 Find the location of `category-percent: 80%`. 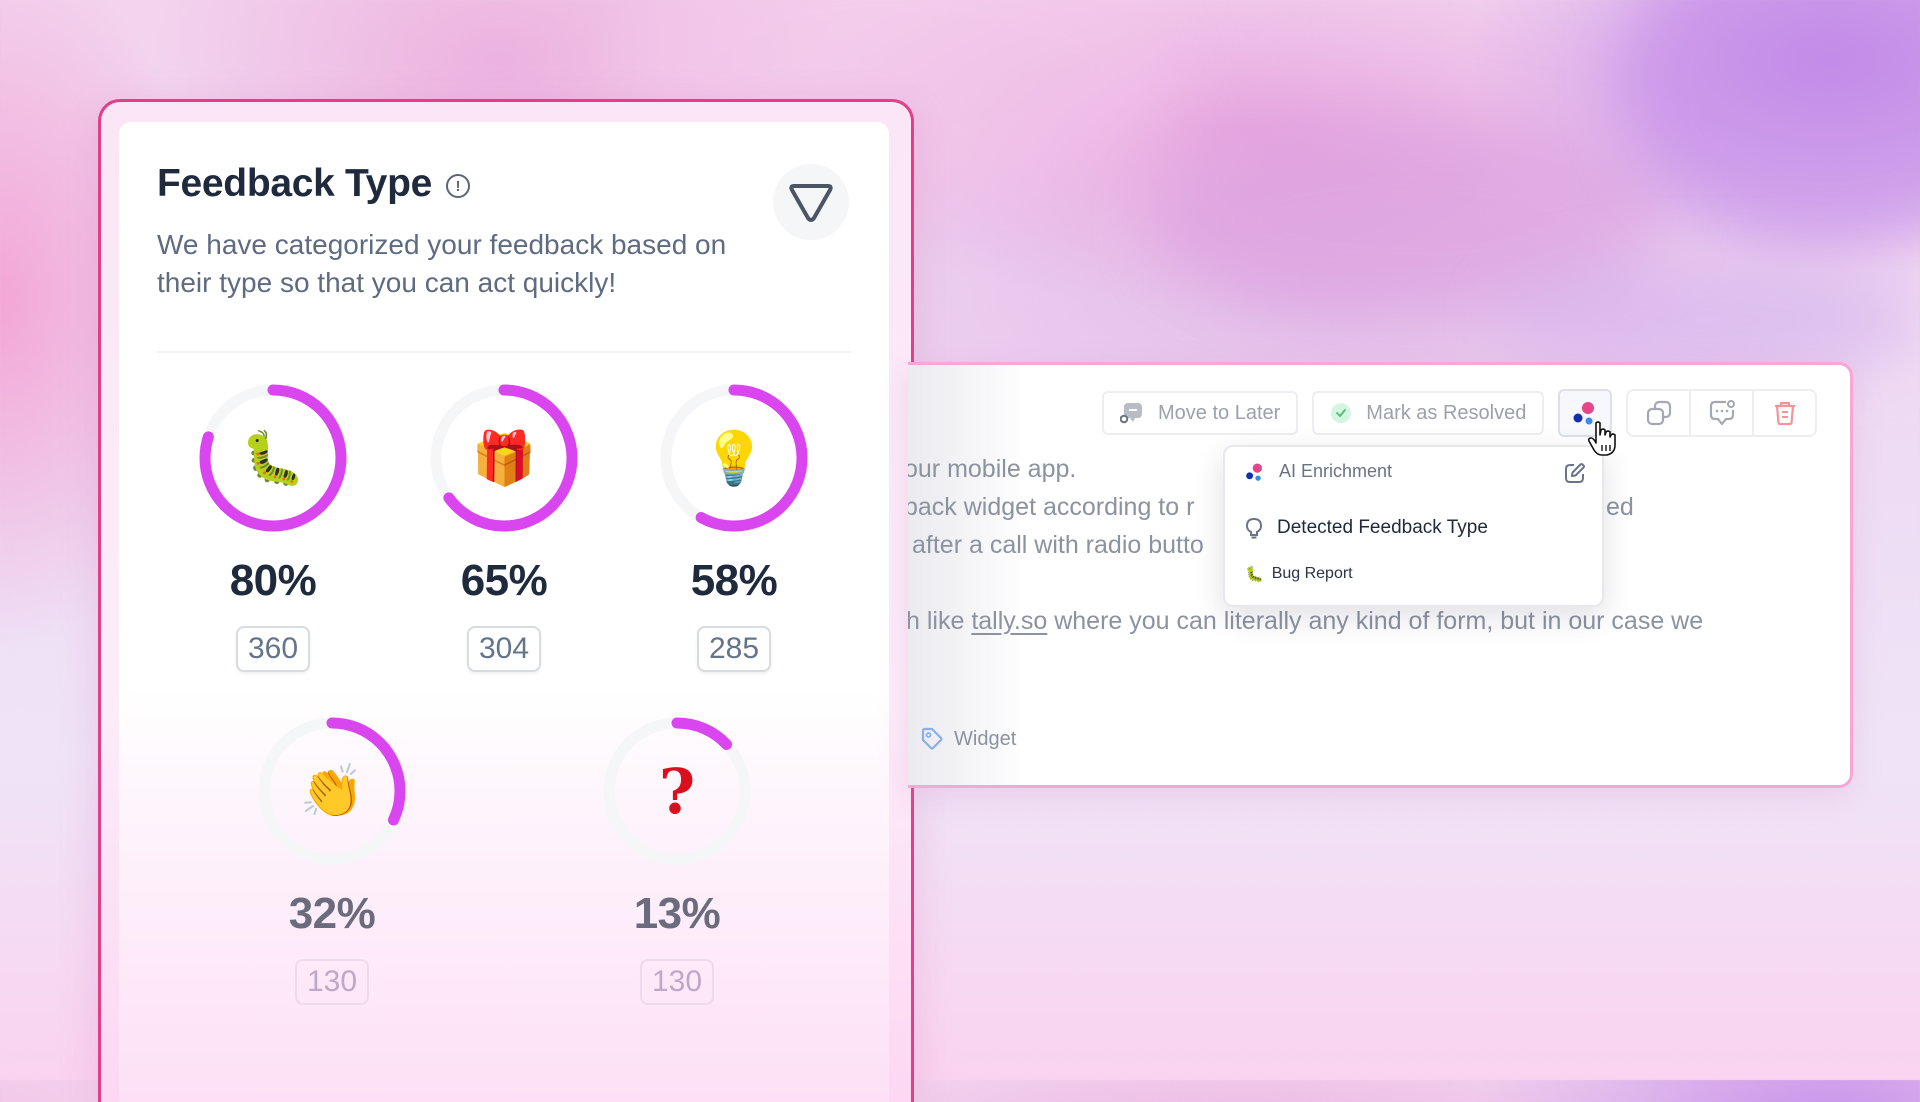

category-percent: 80% is located at coordinates (273, 580).